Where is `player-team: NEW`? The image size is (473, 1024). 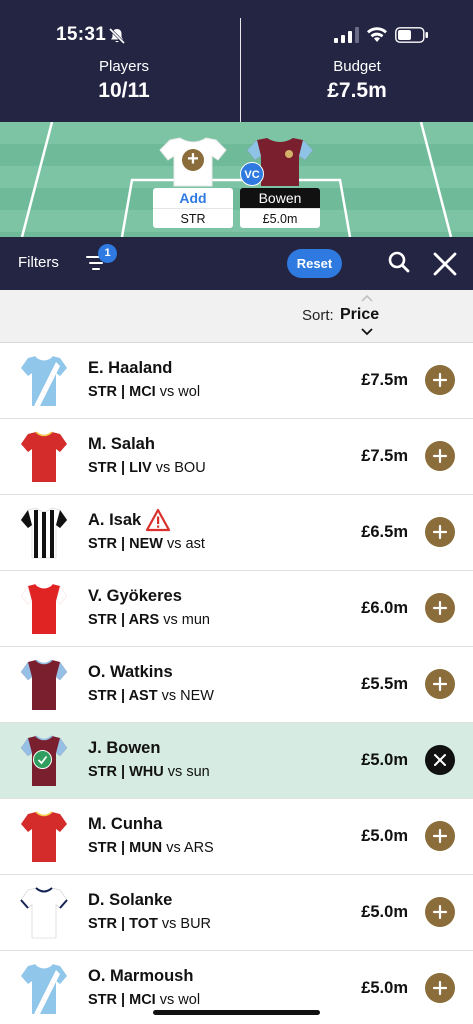 player-team: NEW is located at coordinates (146, 544).